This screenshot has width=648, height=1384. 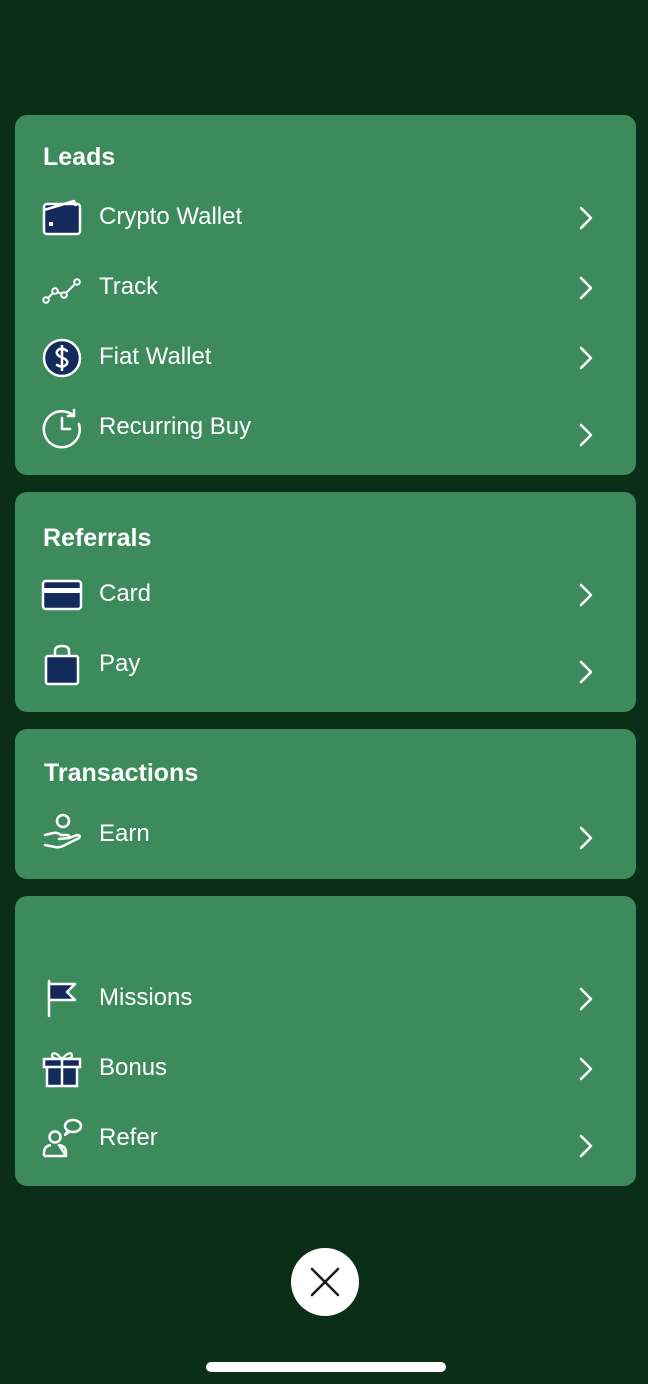 I want to click on menu-item-missions: Missions, so click(x=325, y=998).